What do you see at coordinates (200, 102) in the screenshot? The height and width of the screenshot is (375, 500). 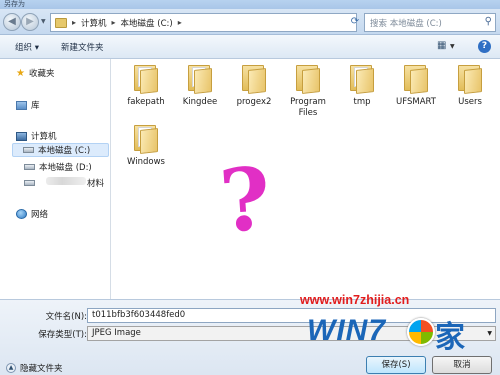 I see `folder-label: Kingdee` at bounding box center [200, 102].